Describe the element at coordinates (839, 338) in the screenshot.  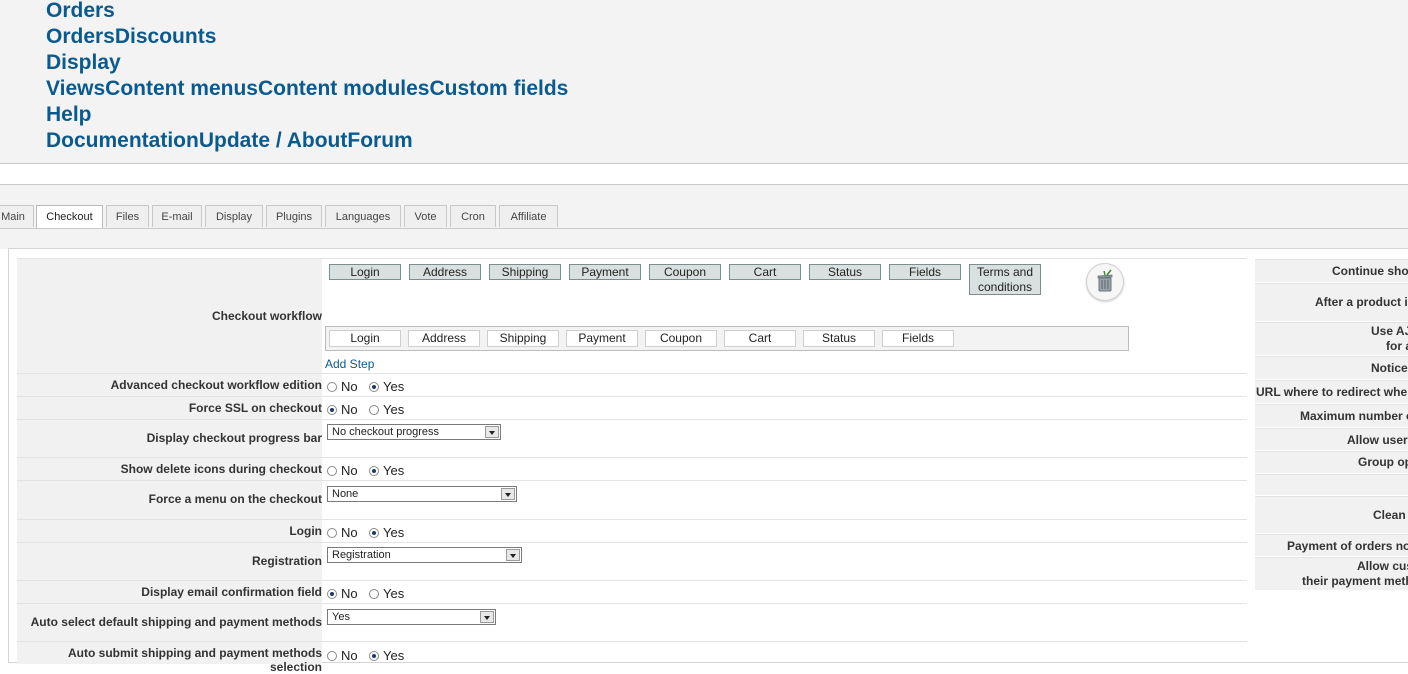
I see `pool-step-status: Status` at that location.